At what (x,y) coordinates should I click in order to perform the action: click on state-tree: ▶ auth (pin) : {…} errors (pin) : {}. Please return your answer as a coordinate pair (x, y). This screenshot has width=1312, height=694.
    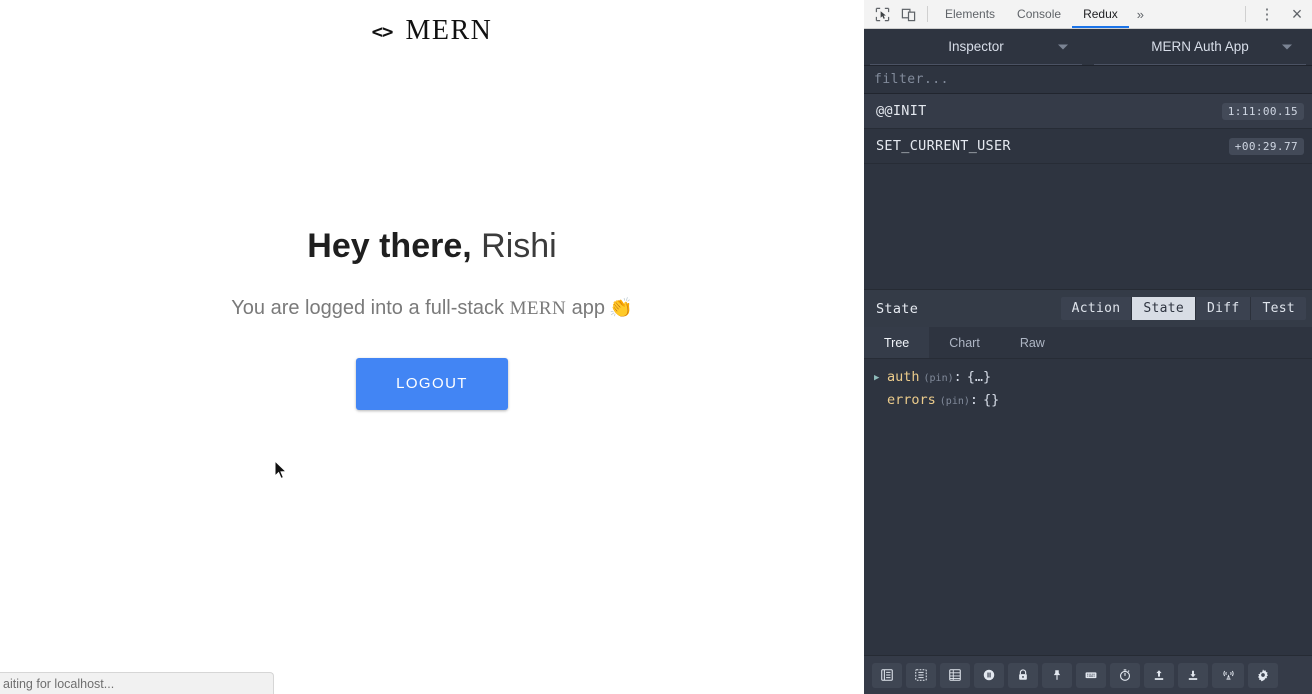
    Looking at the image, I should click on (1088, 387).